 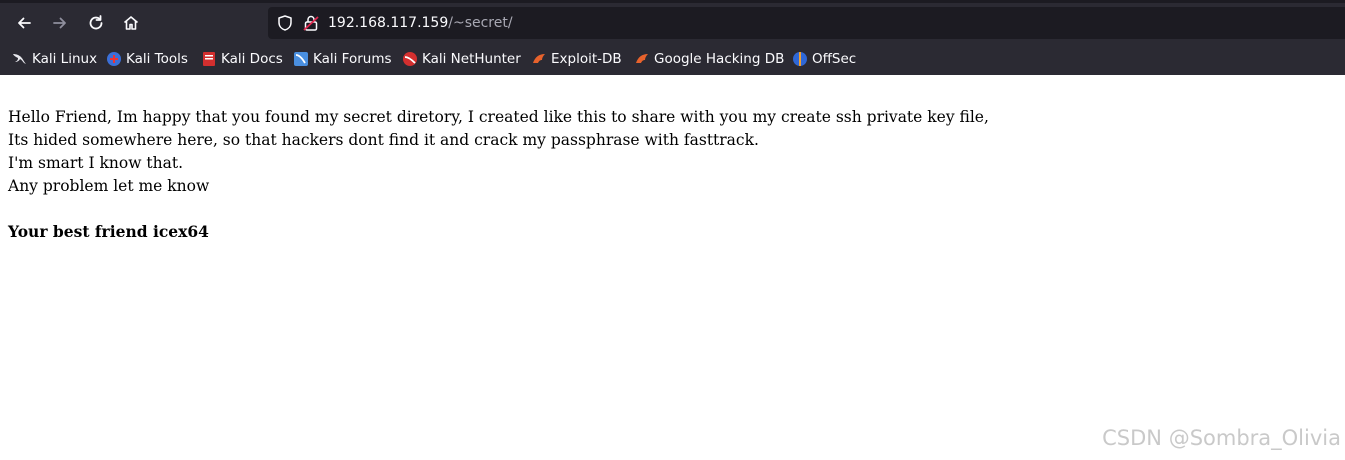 I want to click on arrow-left-icon, so click(x=24, y=23).